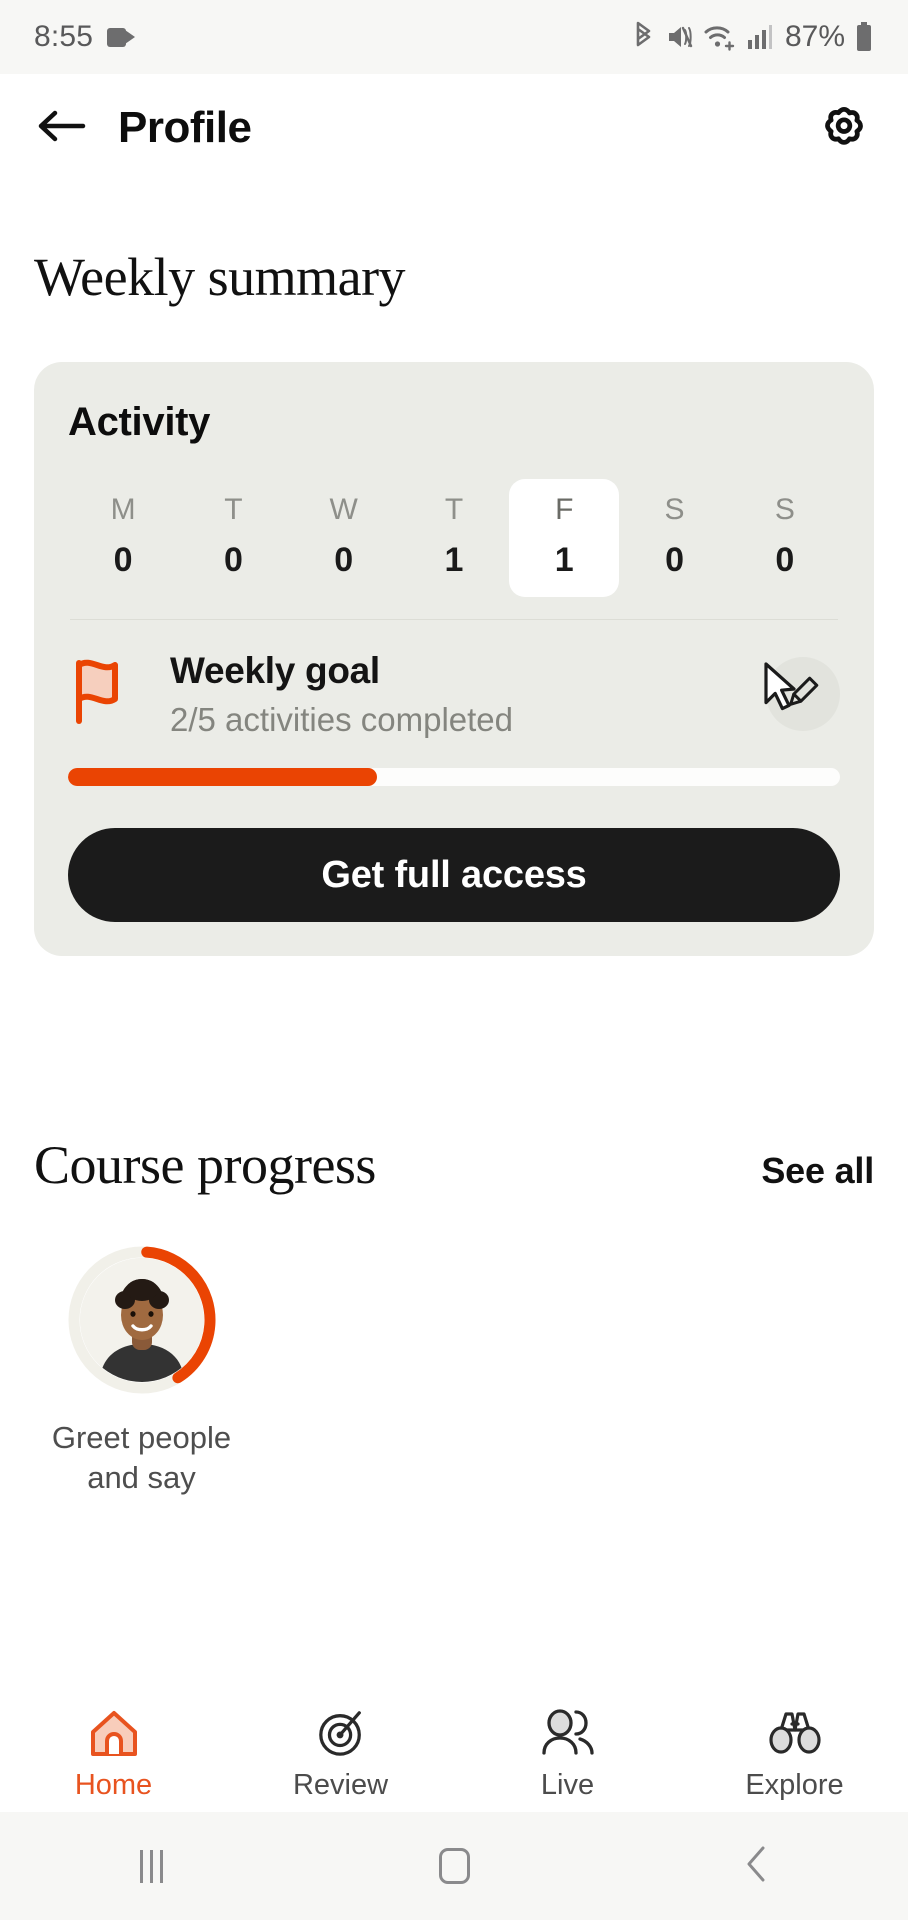  What do you see at coordinates (64, 36) in the screenshot?
I see `status-bar-clock: 8:55` at bounding box center [64, 36].